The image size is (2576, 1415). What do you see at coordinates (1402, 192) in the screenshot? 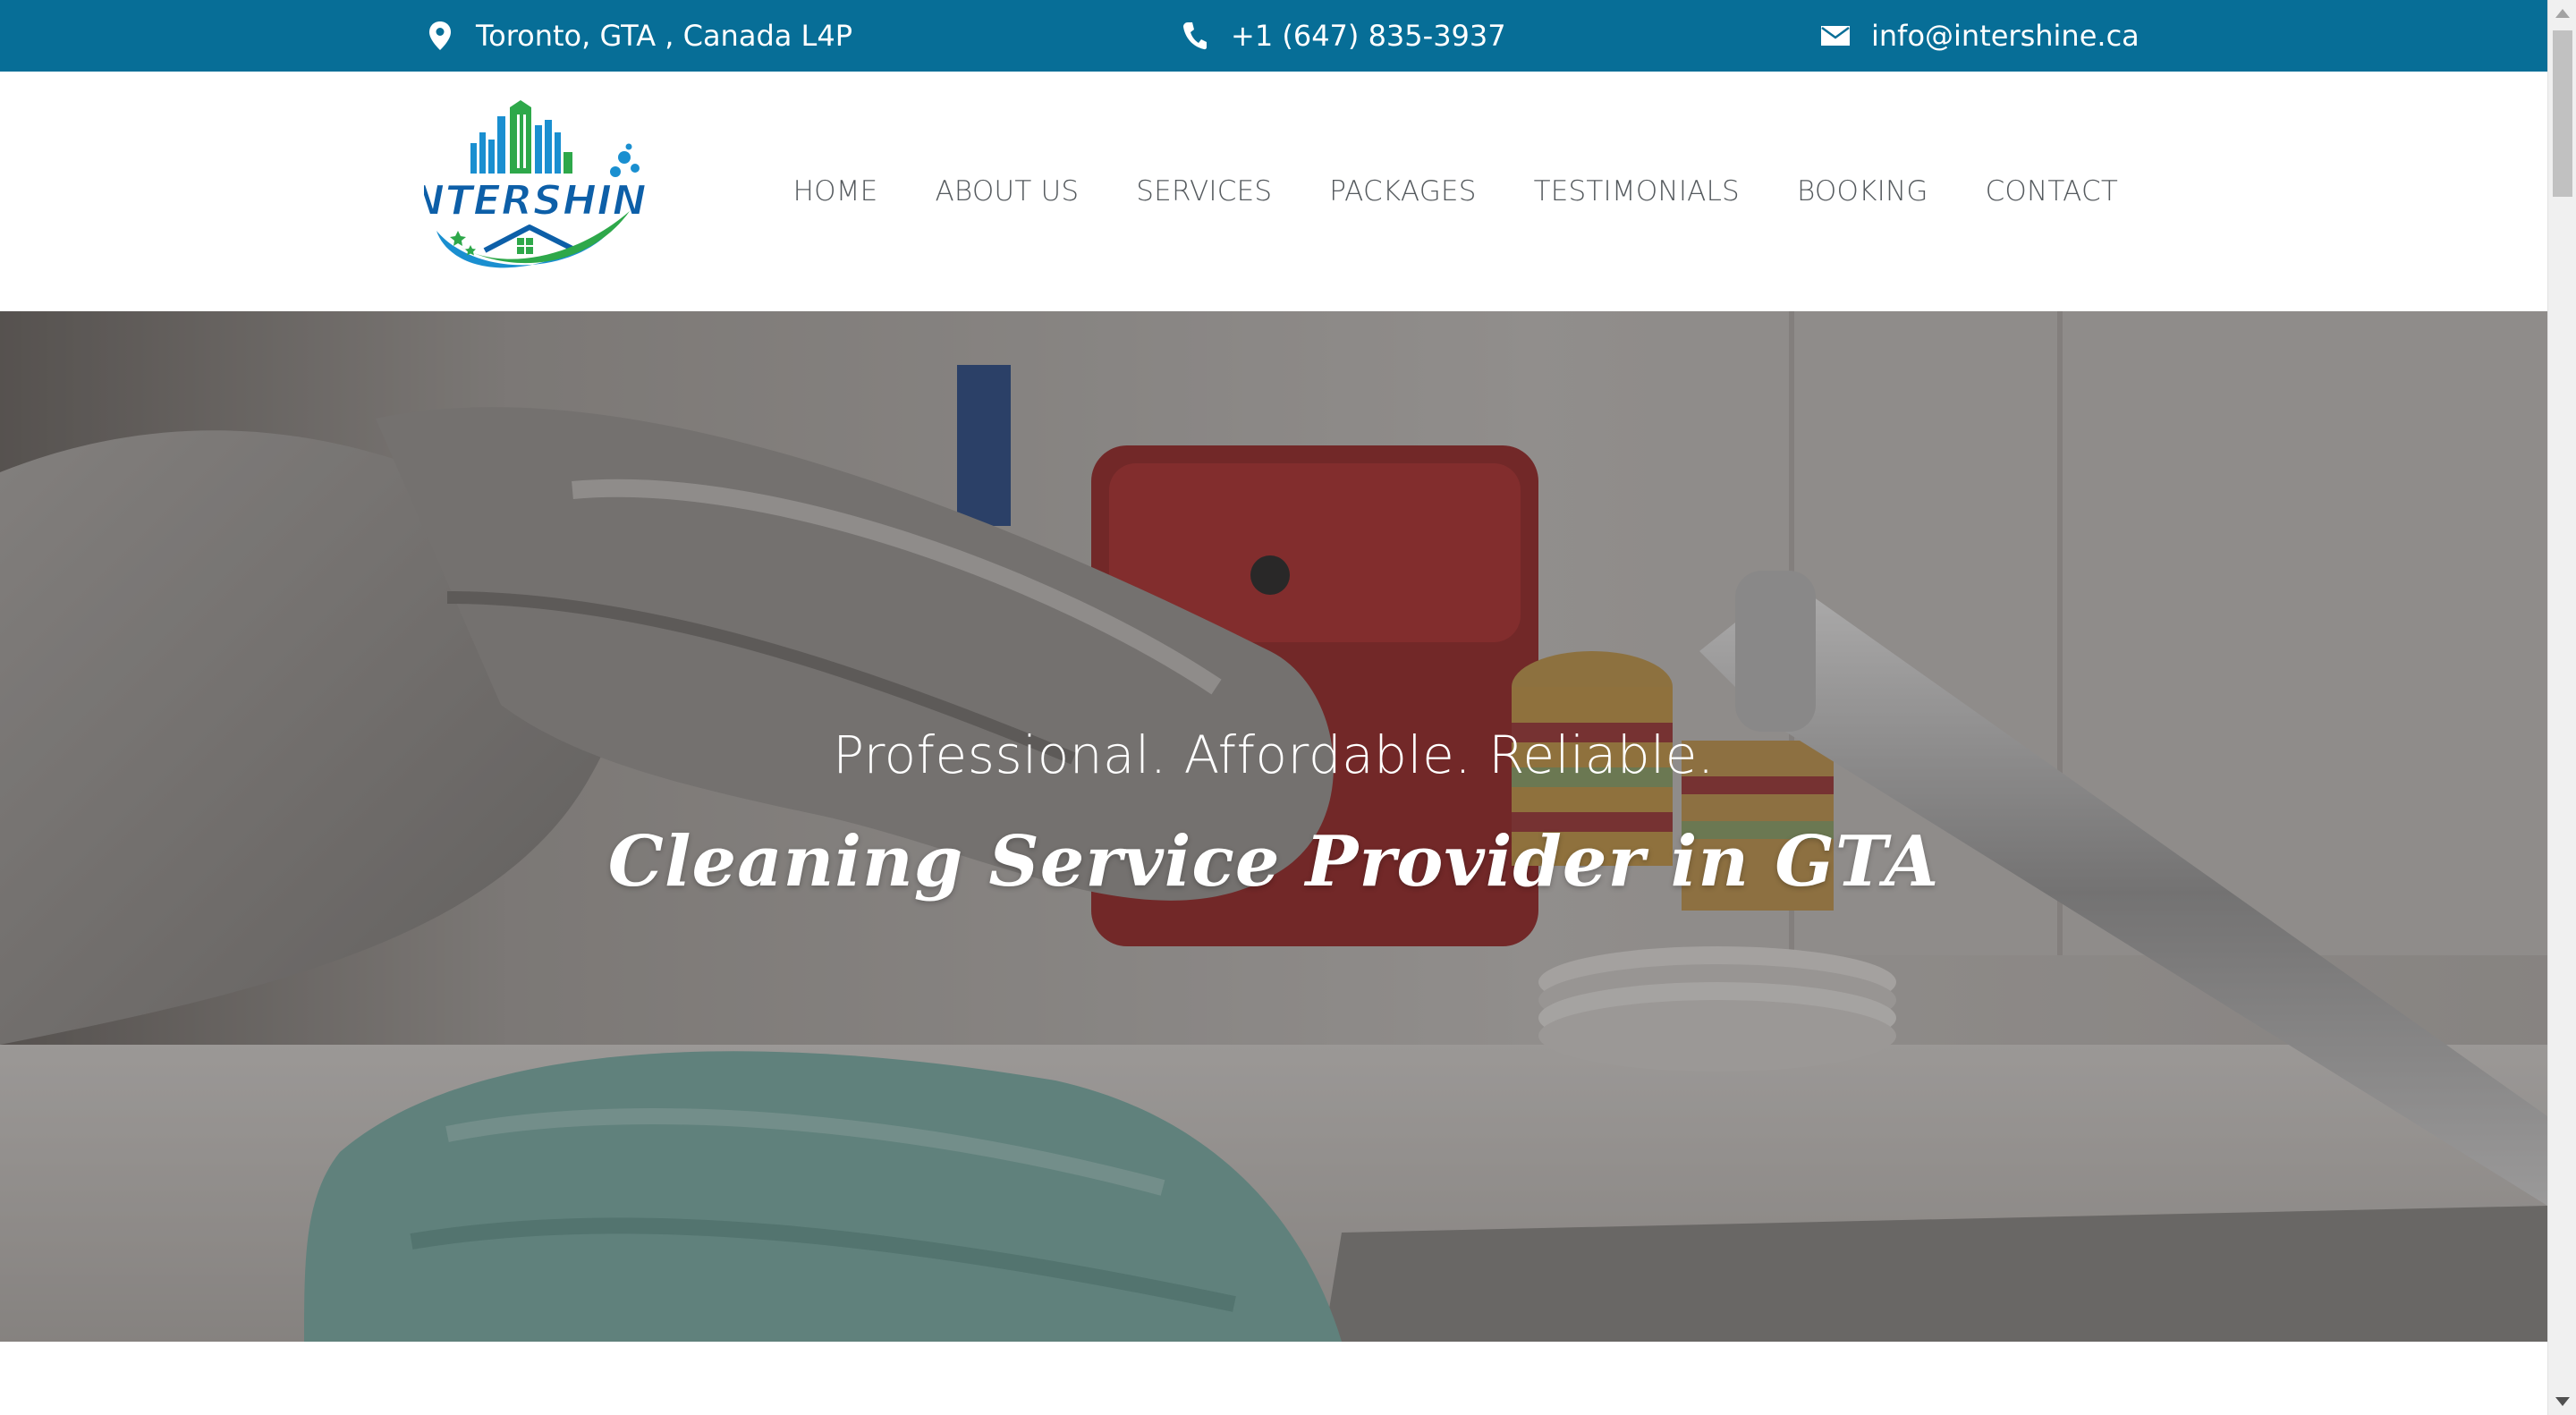
I see `nav-packages: PACKAGES` at bounding box center [1402, 192].